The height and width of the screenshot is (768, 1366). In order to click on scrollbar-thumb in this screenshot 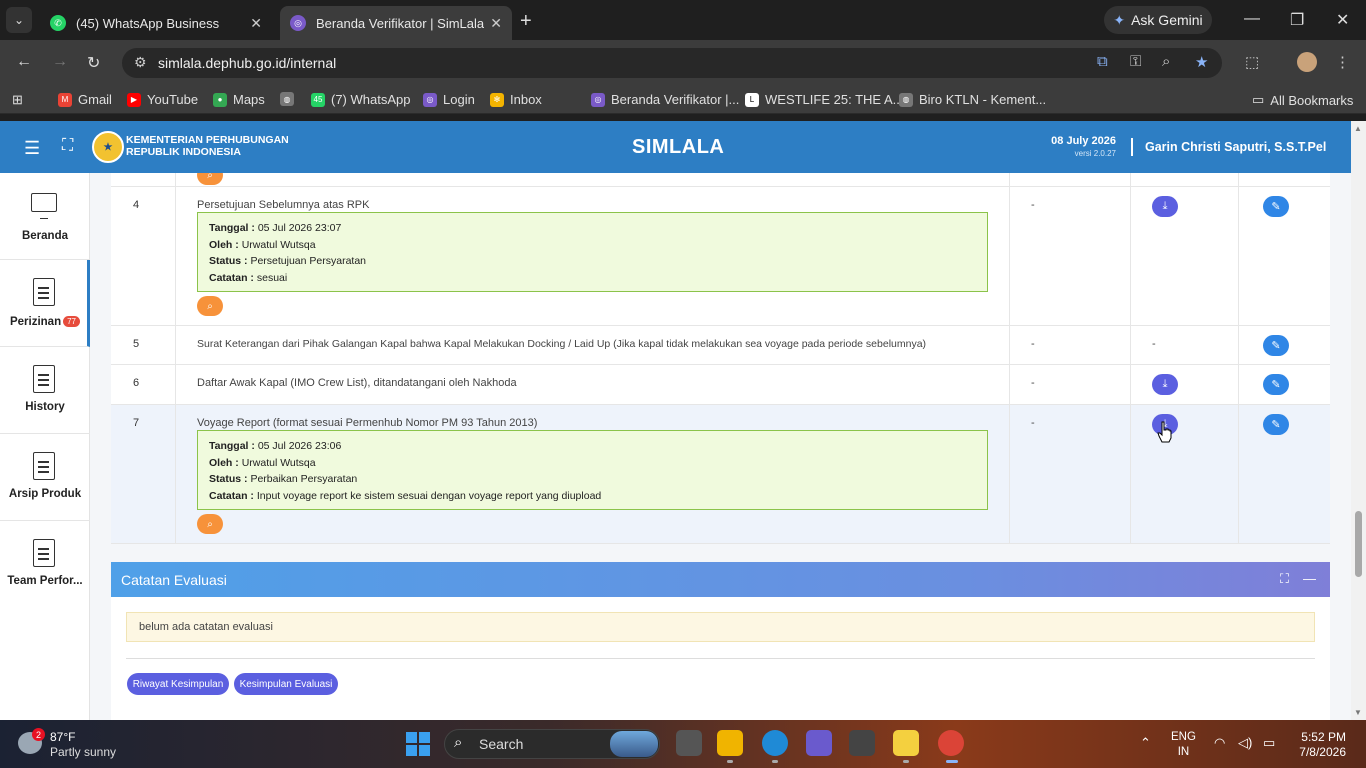, I will do `click(1358, 544)`.